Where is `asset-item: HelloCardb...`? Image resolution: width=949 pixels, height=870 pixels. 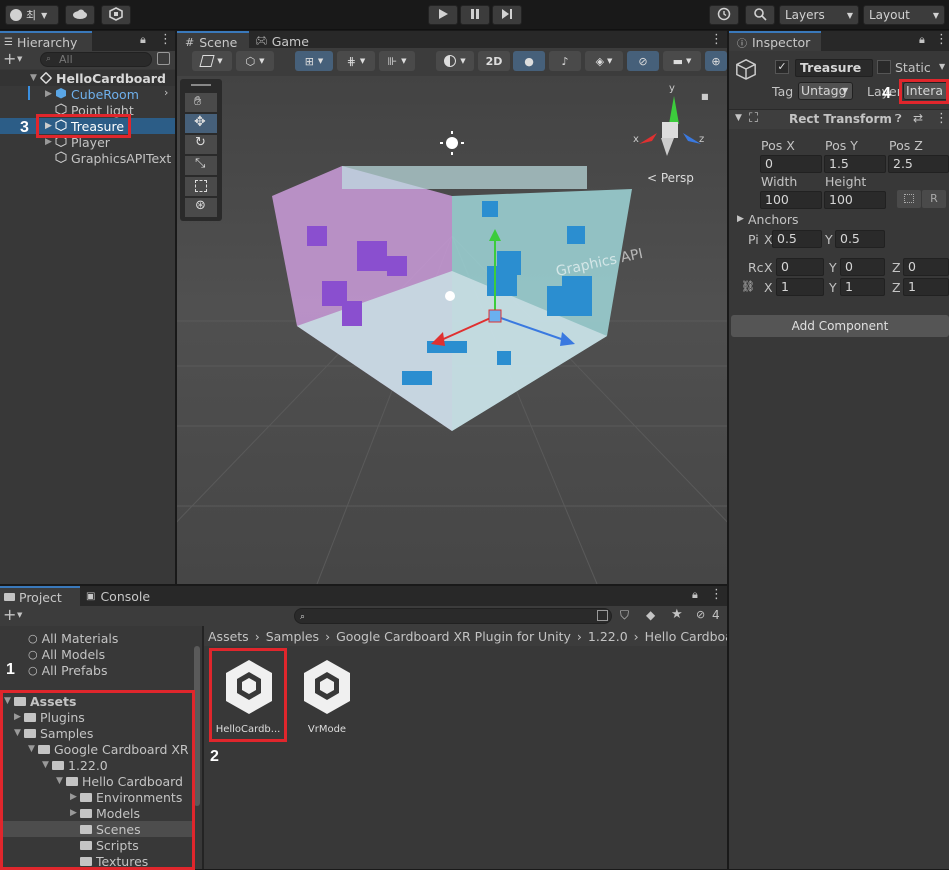
asset-item: HelloCardb... is located at coordinates (248, 696).